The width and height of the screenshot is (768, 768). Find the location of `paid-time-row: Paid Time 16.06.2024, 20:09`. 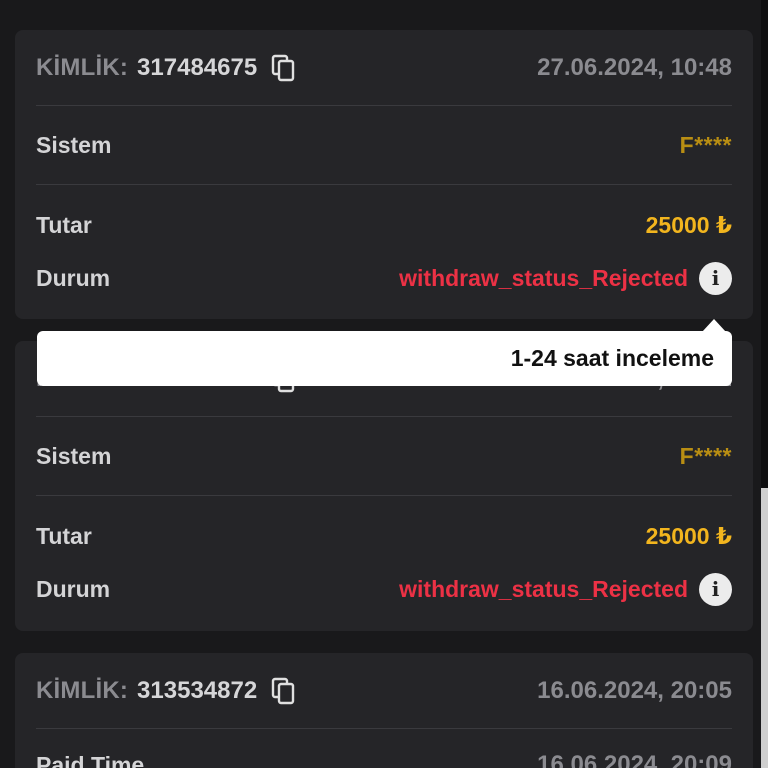

paid-time-row: Paid Time 16.06.2024, 20:09 is located at coordinates (384, 748).